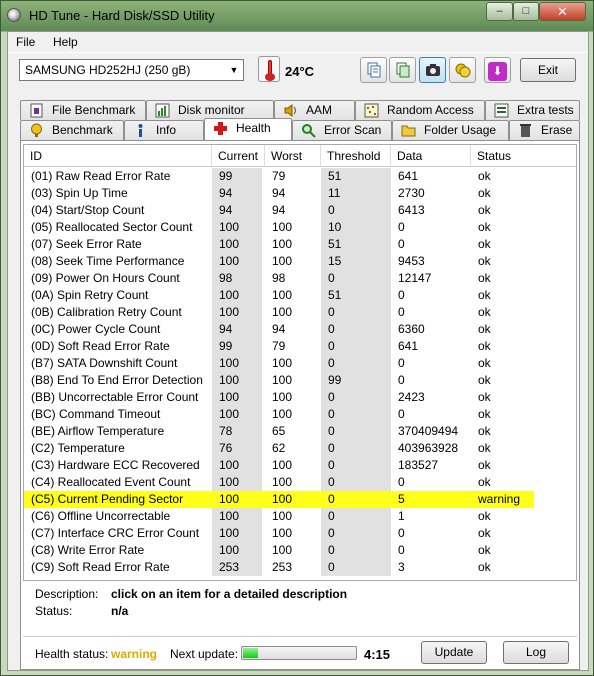 The height and width of the screenshot is (676, 594). Describe the element at coordinates (300, 431) in the screenshot. I see `table-row: (BE) Airflow Temperature 78 65 0 370409494 ok` at that location.